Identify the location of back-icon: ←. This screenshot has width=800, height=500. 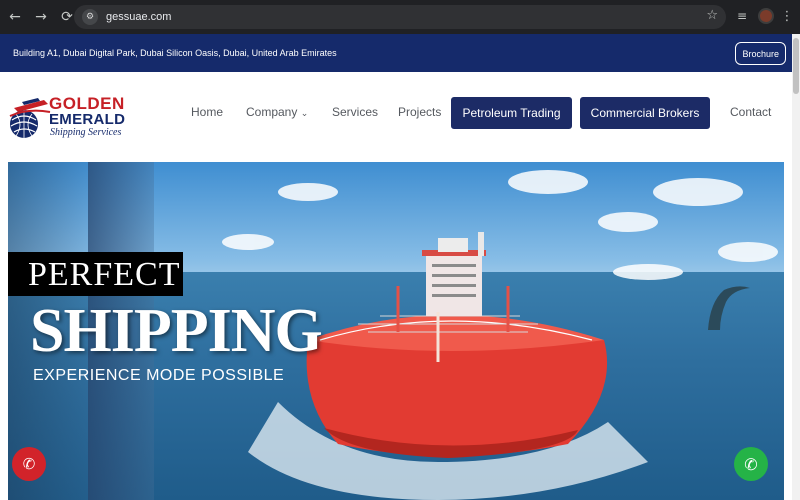
(15, 17).